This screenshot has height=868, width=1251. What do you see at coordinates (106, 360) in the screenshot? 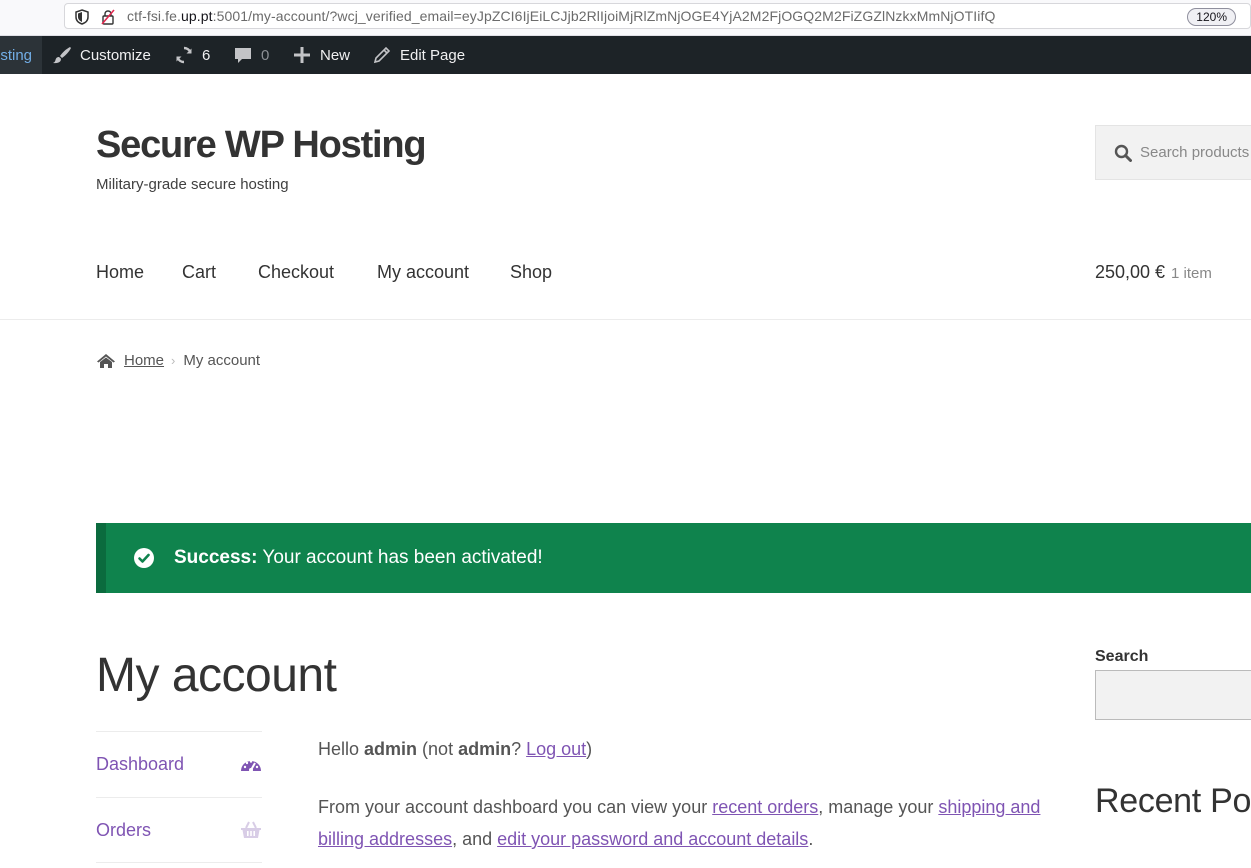
I see `home-icon` at bounding box center [106, 360].